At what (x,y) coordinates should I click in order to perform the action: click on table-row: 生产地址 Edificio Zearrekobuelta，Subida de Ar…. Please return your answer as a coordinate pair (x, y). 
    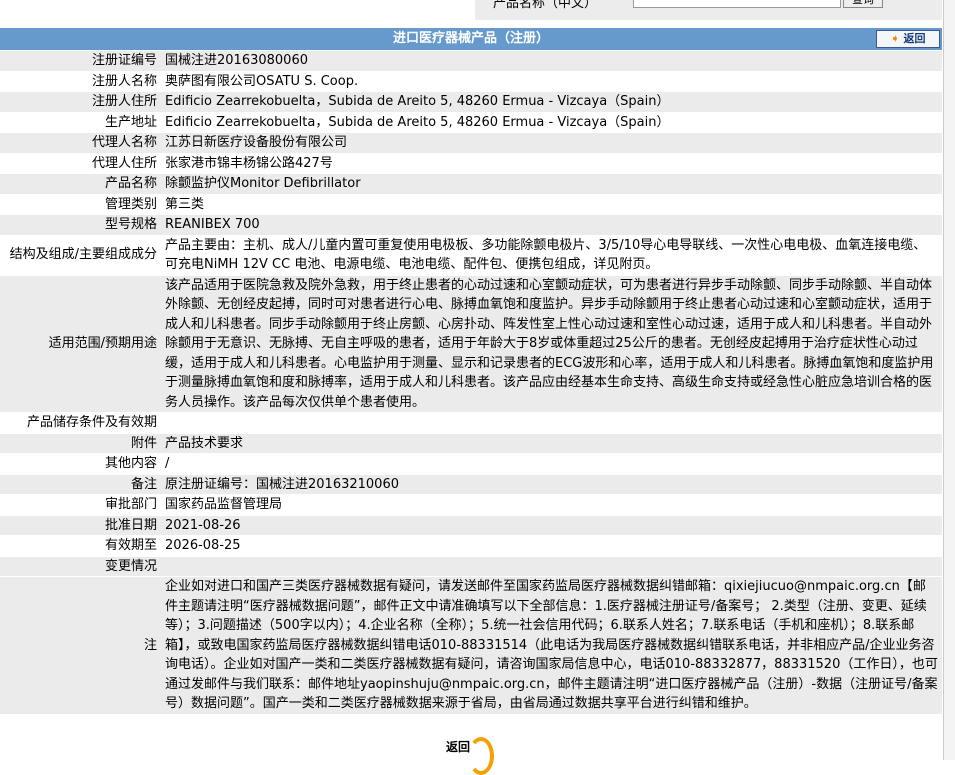
    Looking at the image, I should click on (471, 122).